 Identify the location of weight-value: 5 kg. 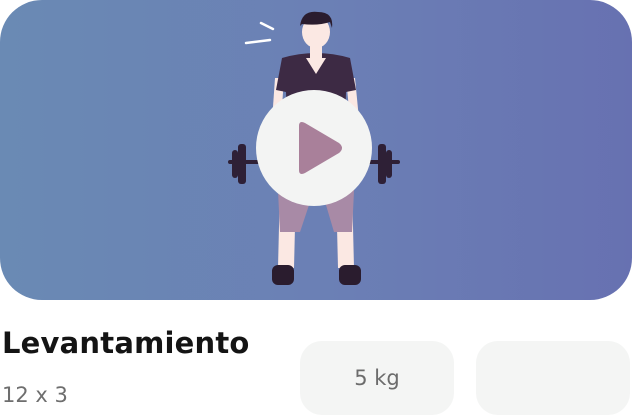
(377, 378).